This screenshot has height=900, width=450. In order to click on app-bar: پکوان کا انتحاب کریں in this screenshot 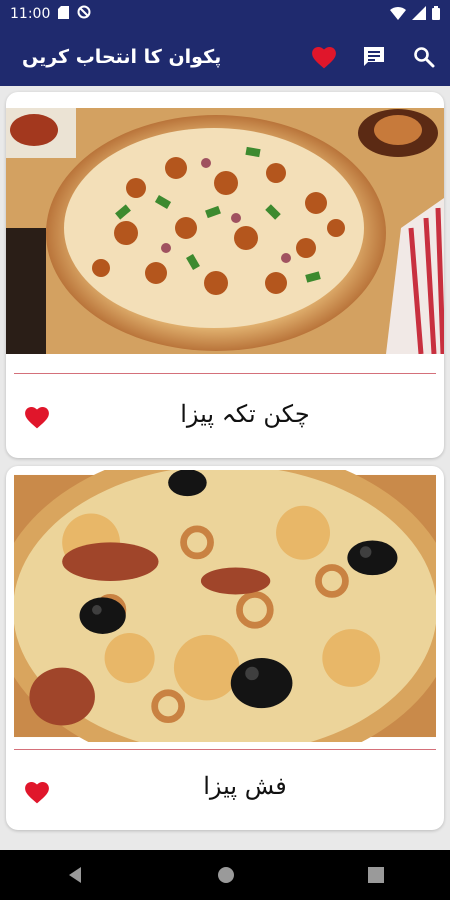, I will do `click(225, 57)`.